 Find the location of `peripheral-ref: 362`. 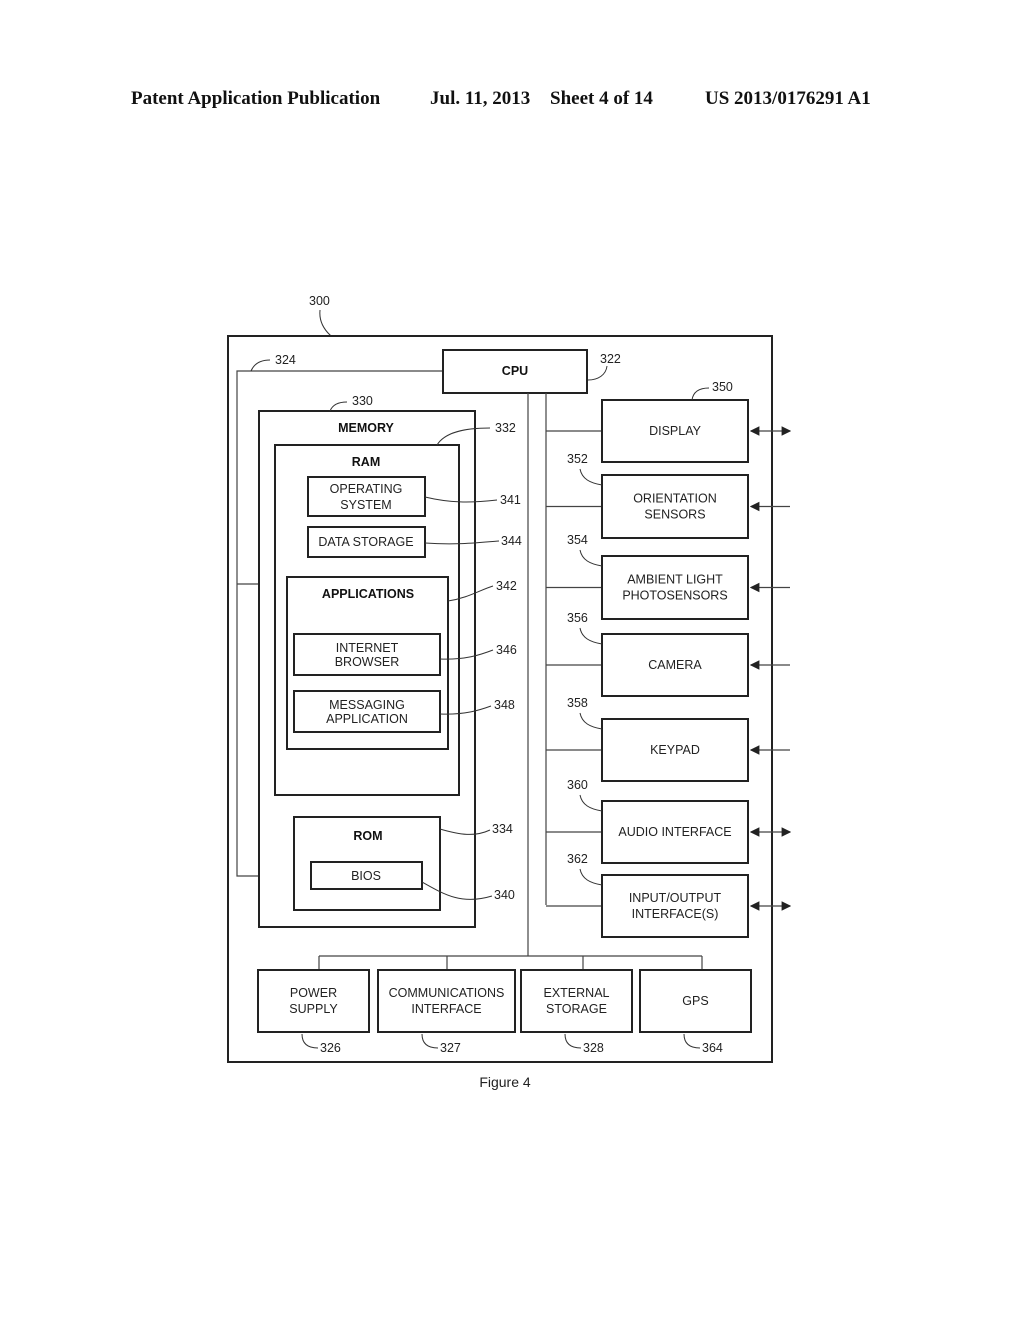

peripheral-ref: 362 is located at coordinates (577, 859).